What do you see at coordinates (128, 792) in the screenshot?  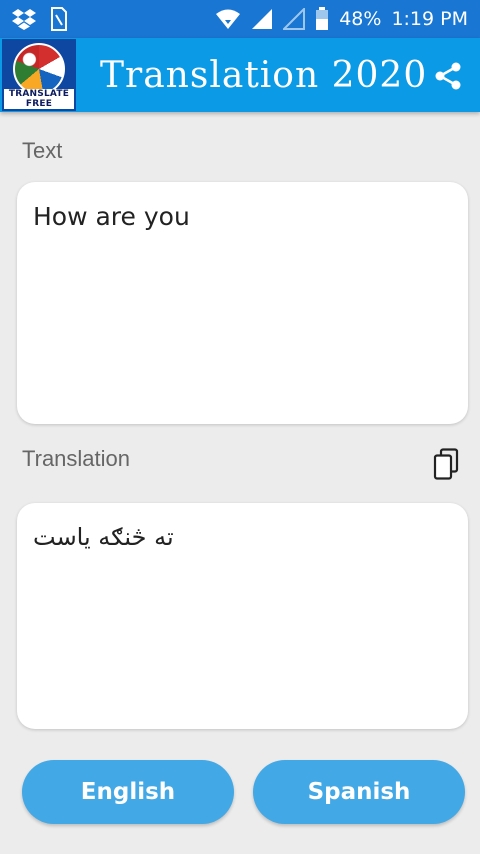 I see `source-language-button: English` at bounding box center [128, 792].